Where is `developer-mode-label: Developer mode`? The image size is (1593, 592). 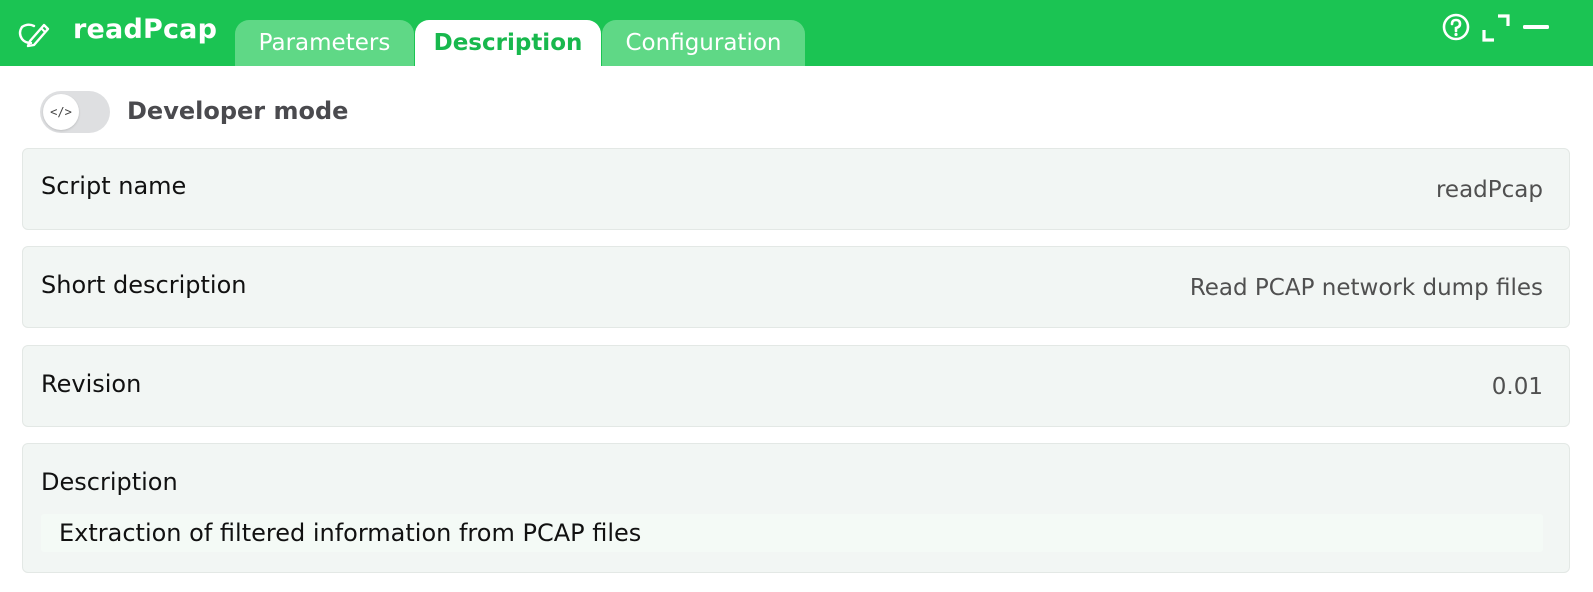
developer-mode-label: Developer mode is located at coordinates (238, 111).